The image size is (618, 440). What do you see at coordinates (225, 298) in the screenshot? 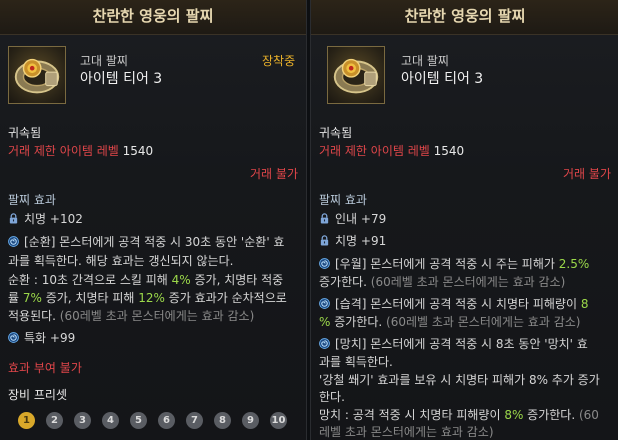
I see `effect-text: 증가 효과가 순차적으로` at bounding box center [225, 298].